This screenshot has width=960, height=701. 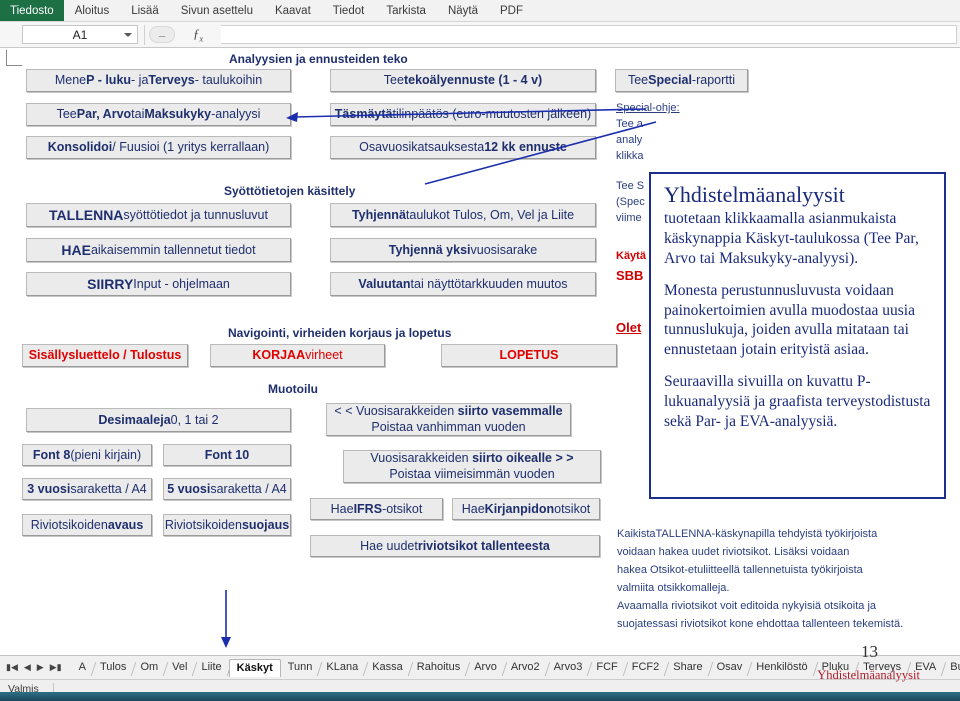 I want to click on btn-text-b1: HAE, so click(x=76, y=249).